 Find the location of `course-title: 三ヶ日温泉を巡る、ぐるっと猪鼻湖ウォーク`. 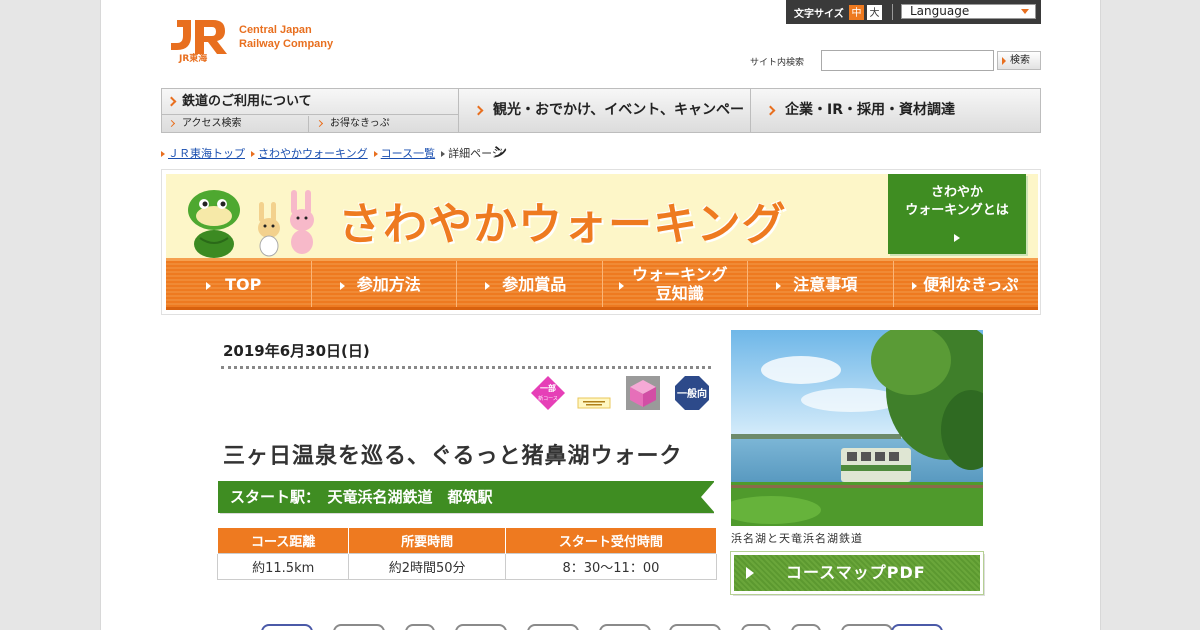

course-title: 三ヶ日温泉を巡る、ぐるっと猪鼻湖ウォーク is located at coordinates (453, 456).